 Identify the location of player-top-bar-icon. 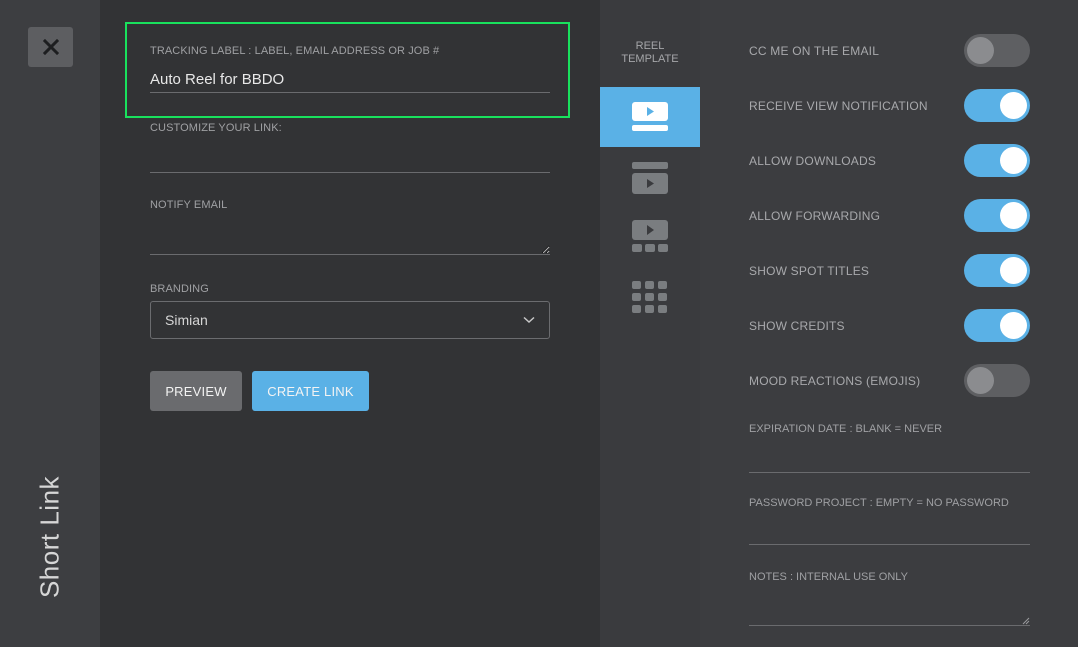
(650, 178).